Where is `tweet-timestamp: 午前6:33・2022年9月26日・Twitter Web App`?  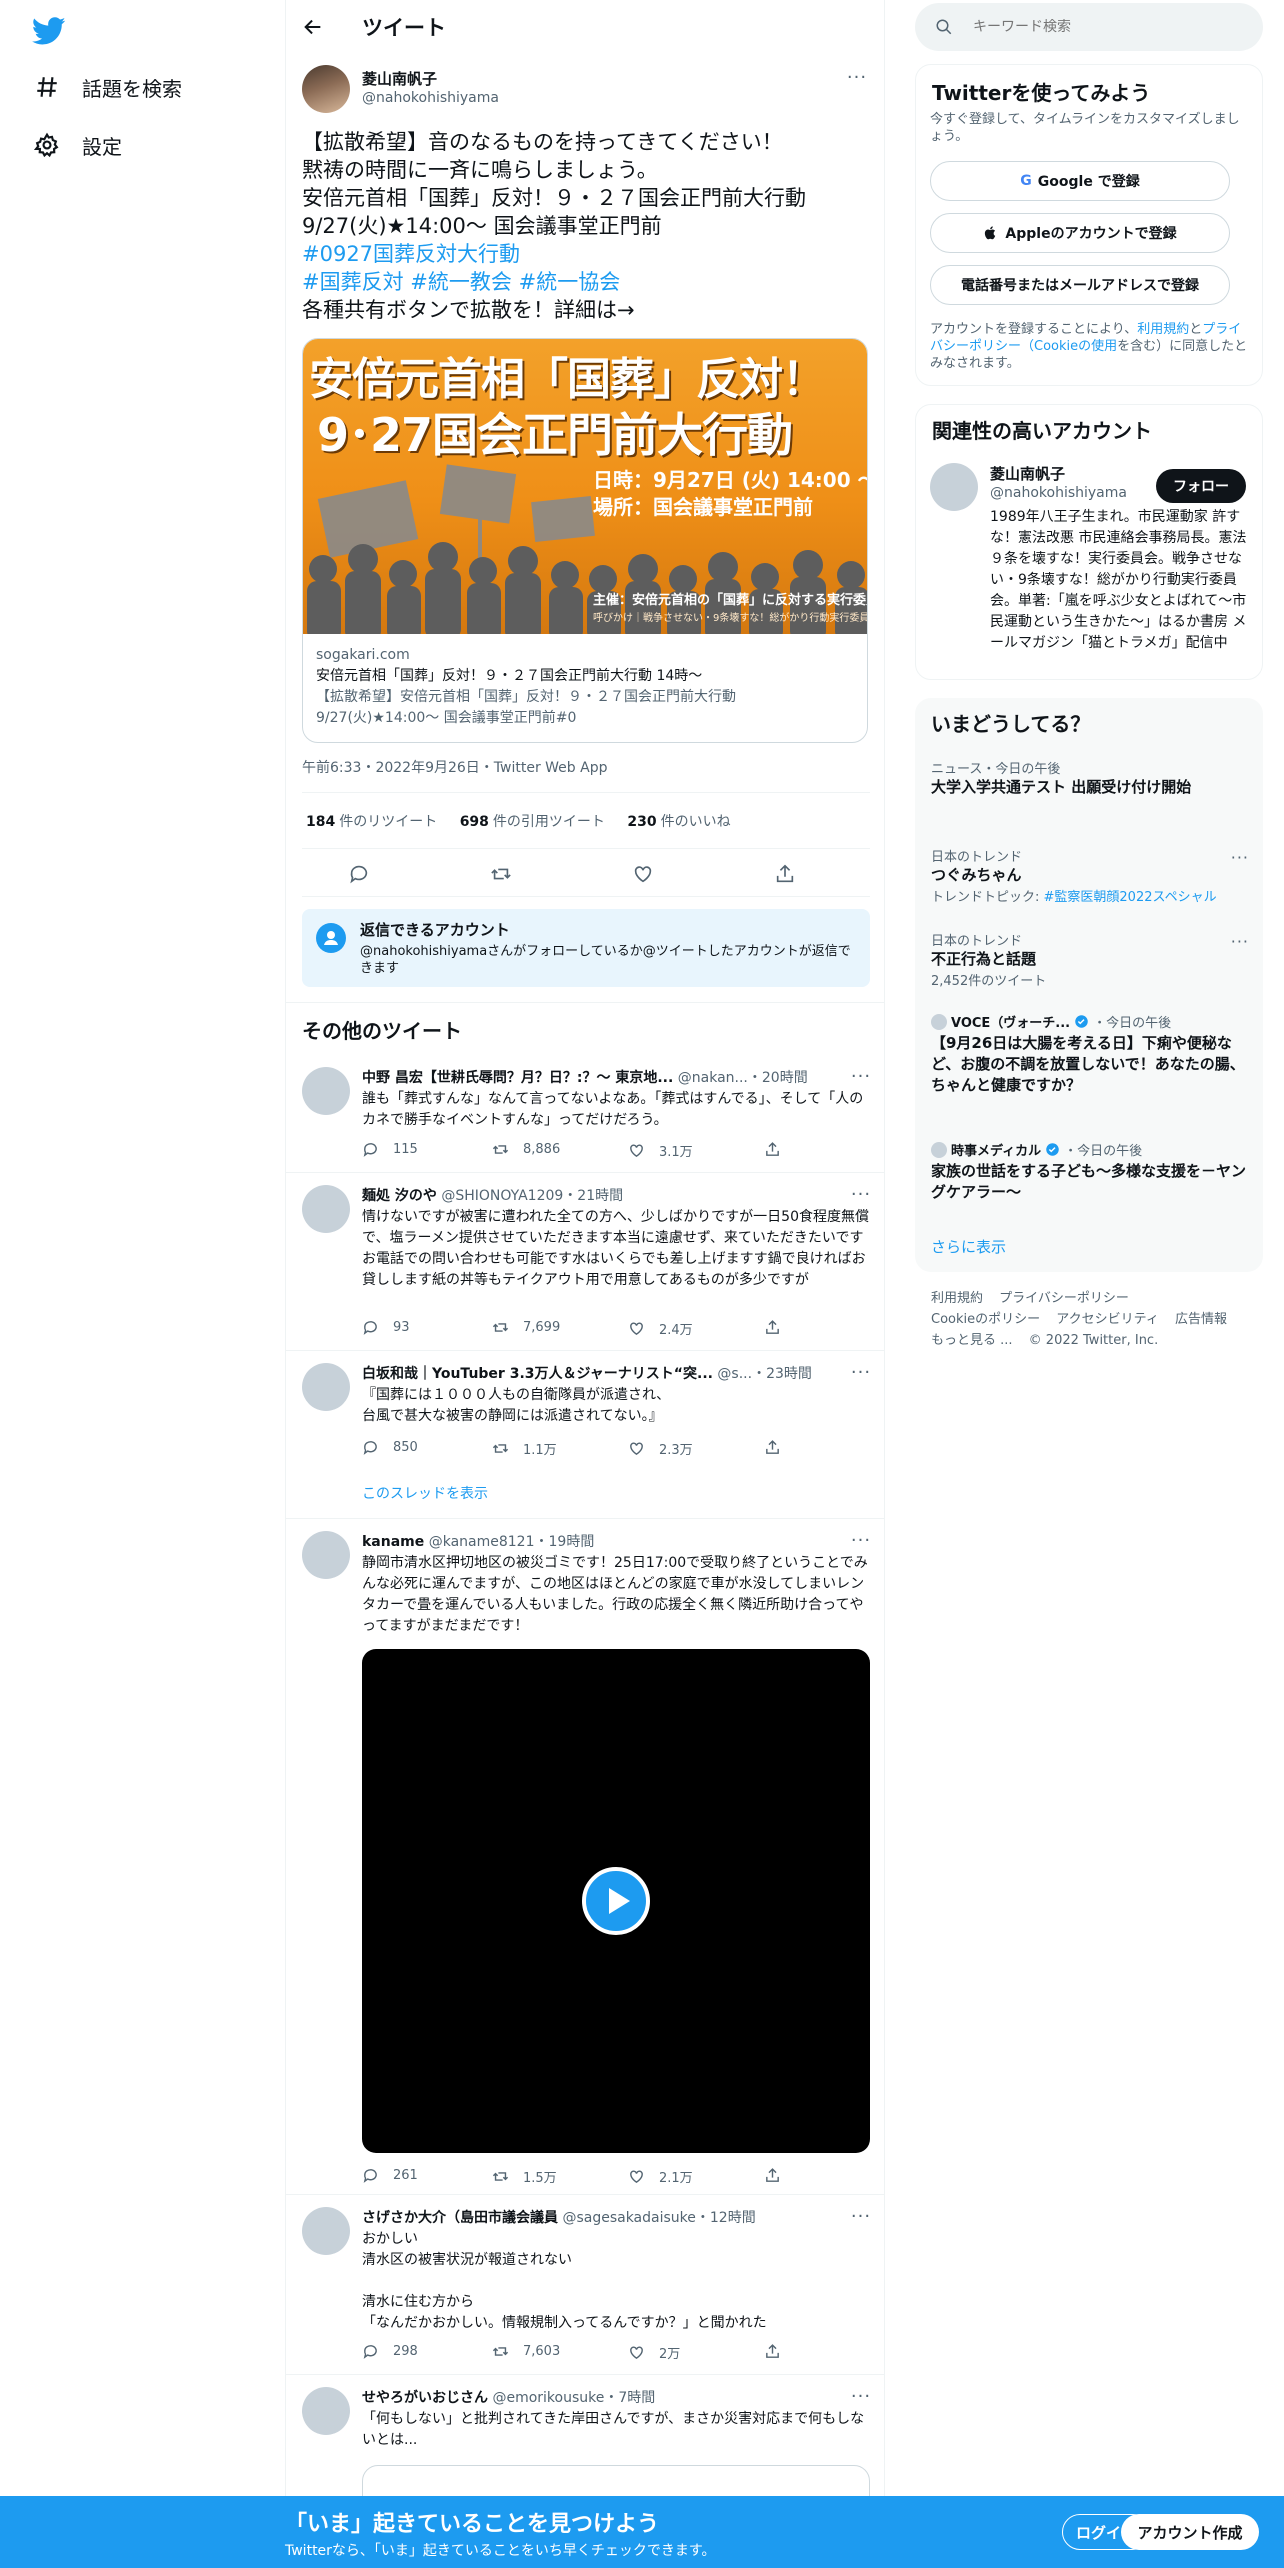
tweet-timestamp: 午前6:33・2022年9月26日・Twitter Web App is located at coordinates (454, 767).